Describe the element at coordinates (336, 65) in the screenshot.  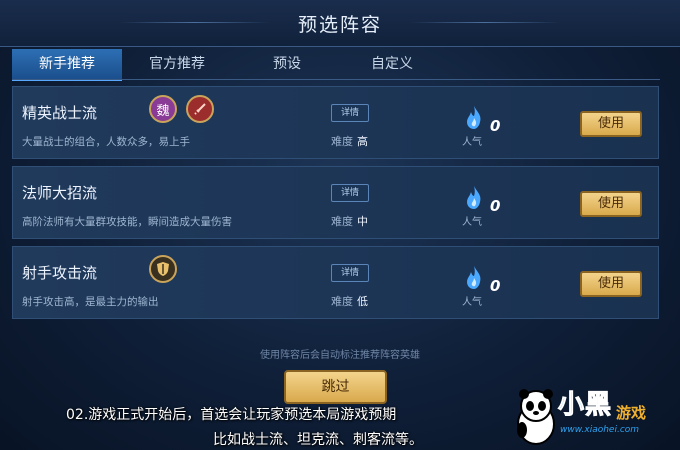
I see `tab-bar: 新手推荐 官方推荐 预设 自定义` at that location.